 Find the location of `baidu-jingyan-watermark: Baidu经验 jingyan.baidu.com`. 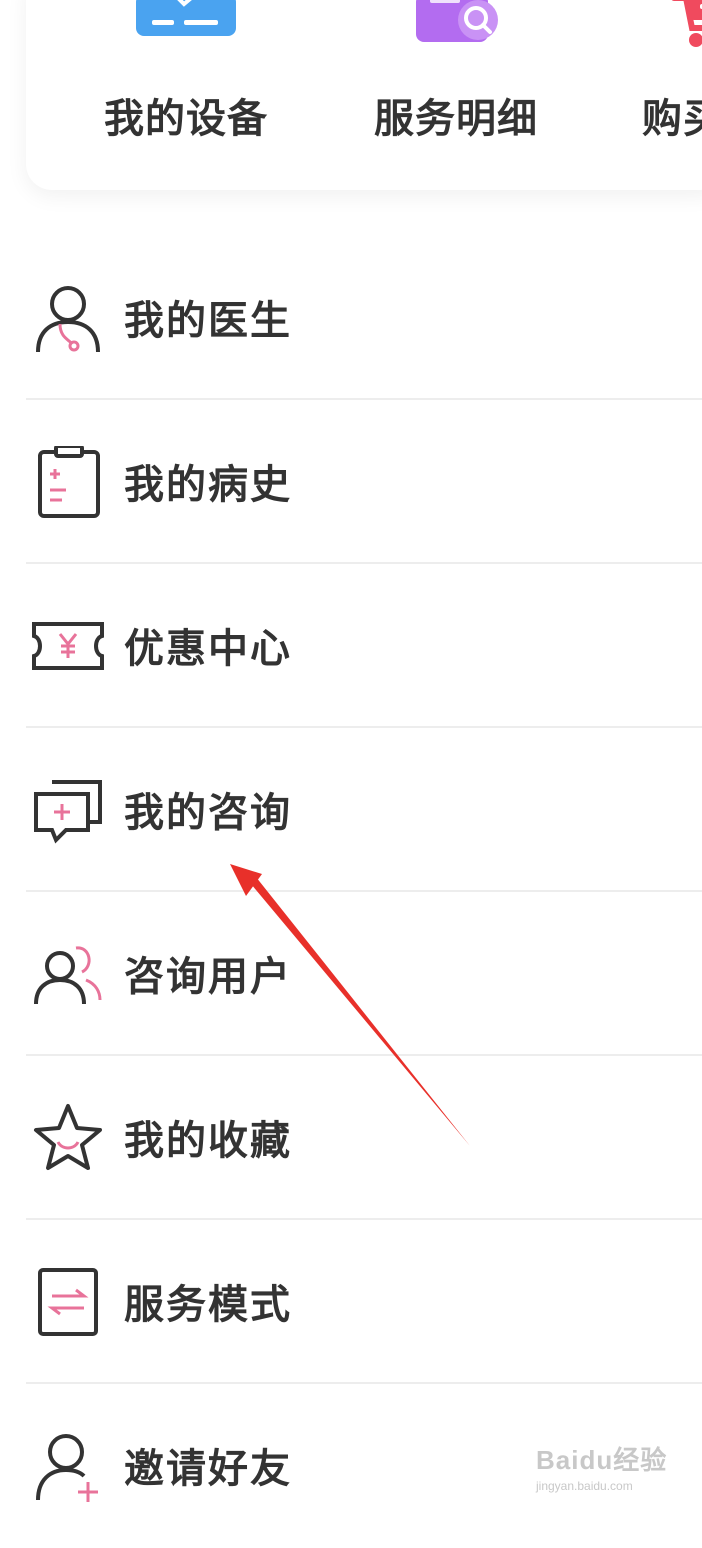

baidu-jingyan-watermark: Baidu经验 jingyan.baidu.com is located at coordinates (611, 1466).